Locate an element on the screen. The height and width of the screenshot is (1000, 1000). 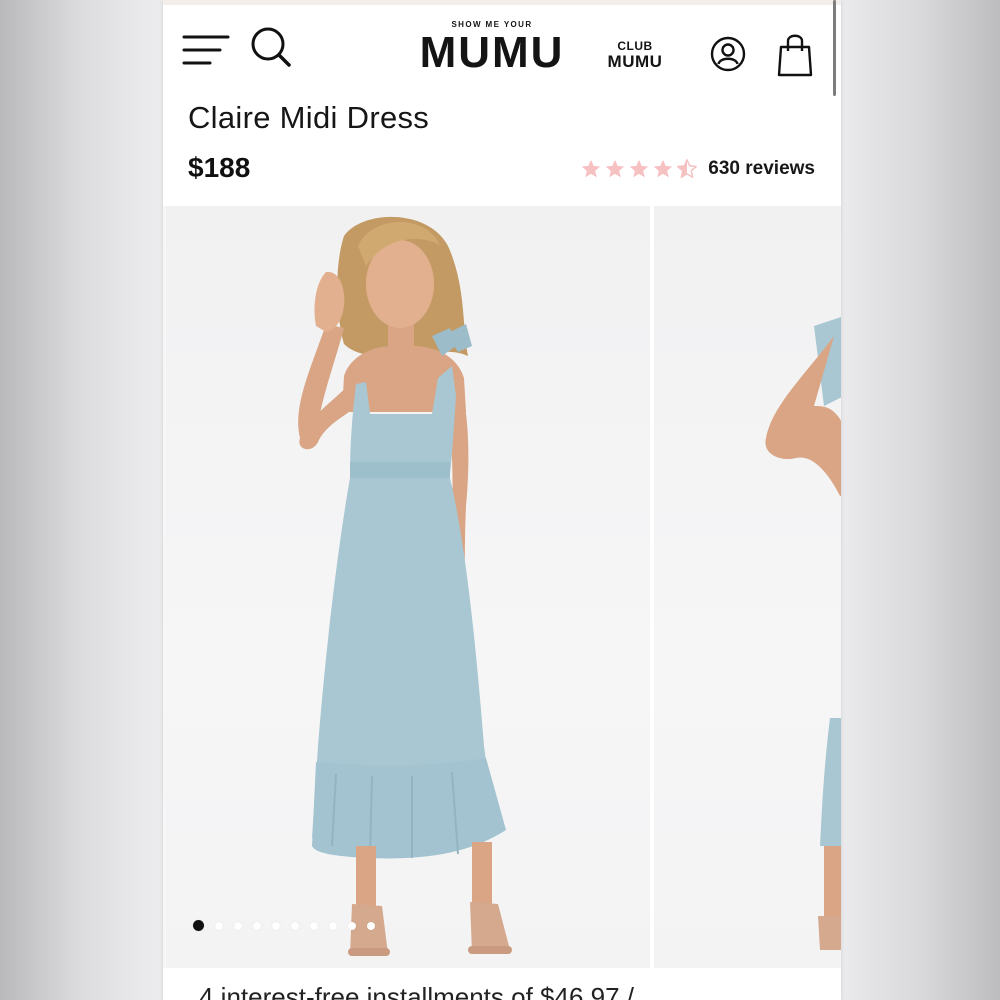
search-button is located at coordinates (271, 48).